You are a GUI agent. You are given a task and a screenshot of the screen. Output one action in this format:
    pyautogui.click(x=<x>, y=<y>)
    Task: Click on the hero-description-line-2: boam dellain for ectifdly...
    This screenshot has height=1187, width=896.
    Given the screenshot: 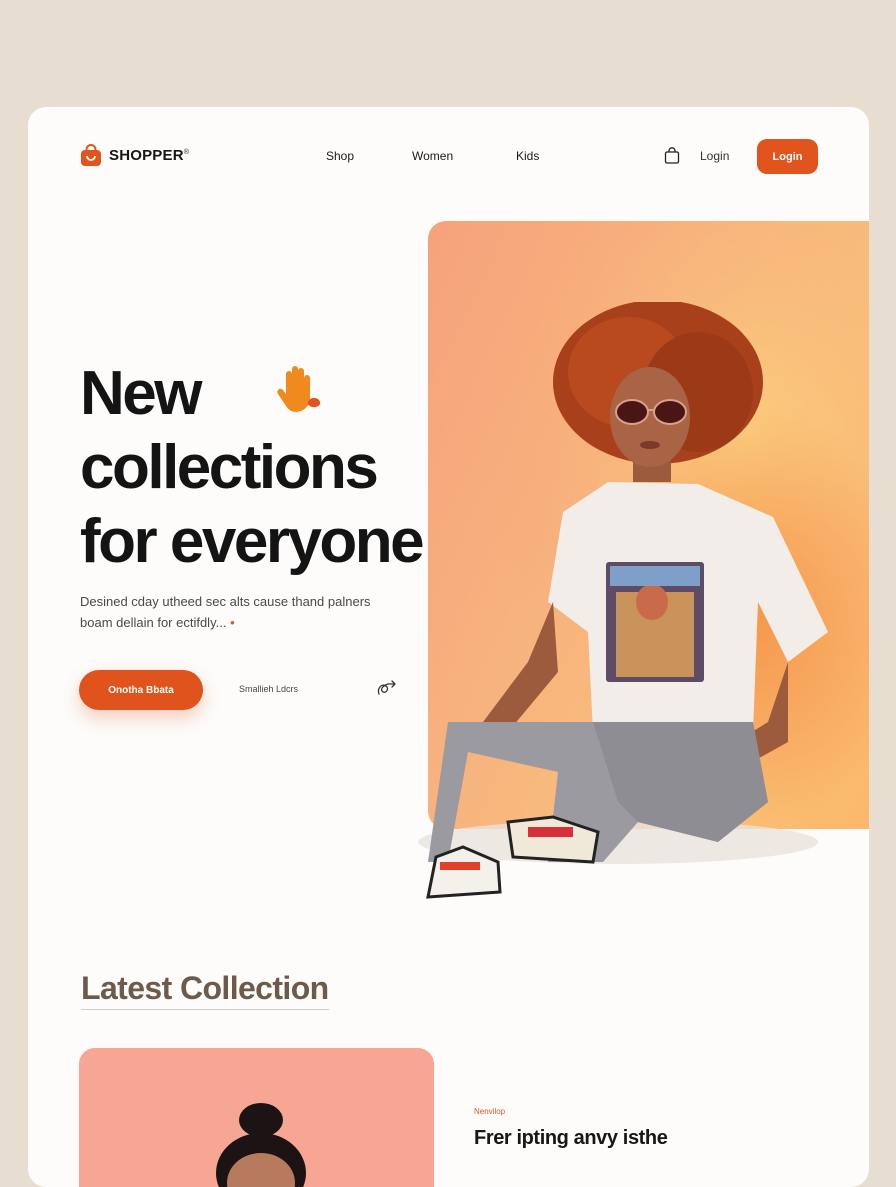 What is the action you would take?
    pyautogui.click(x=153, y=622)
    